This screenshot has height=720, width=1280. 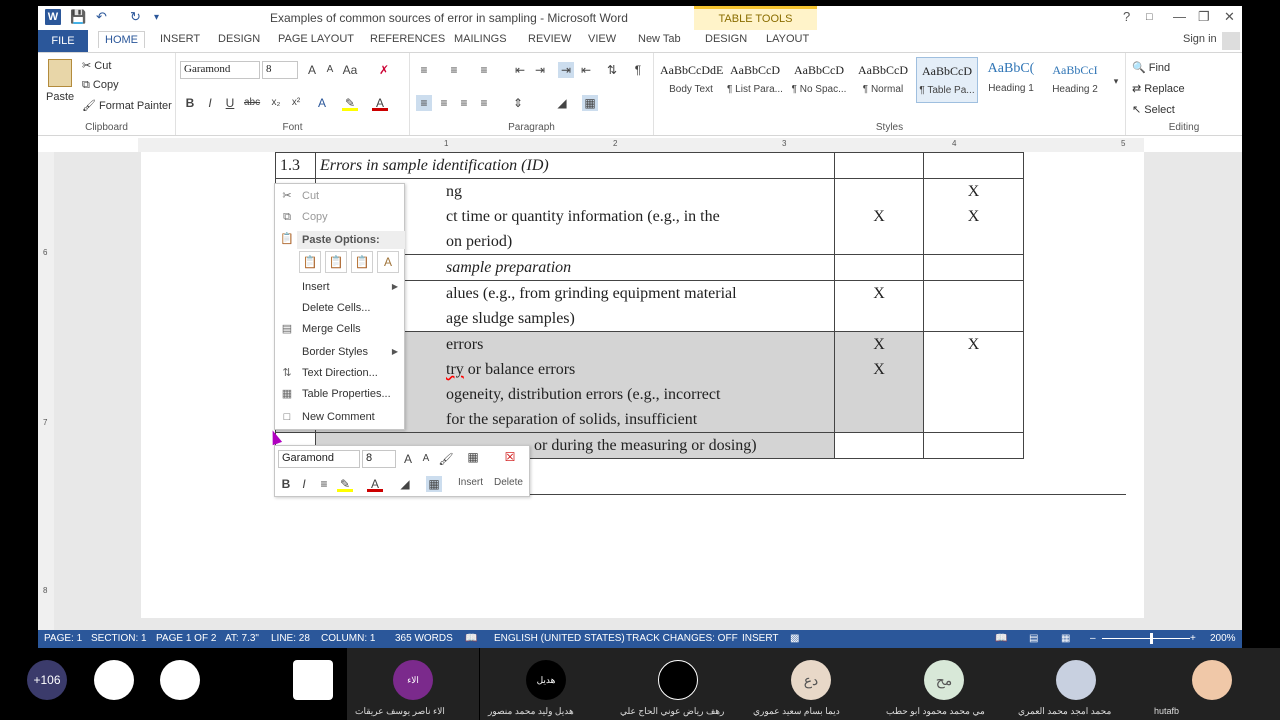 I want to click on shading-icon: ◢, so click(x=562, y=103).